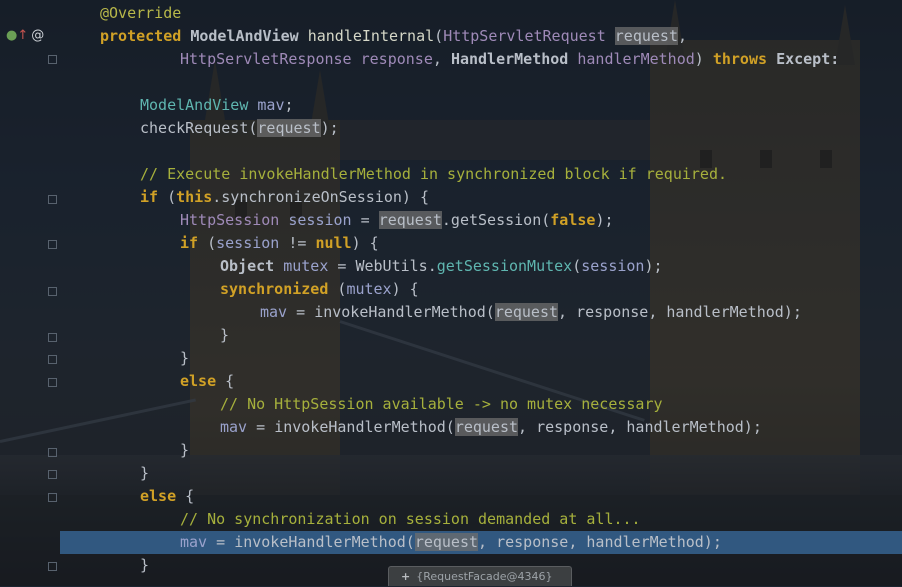 Image resolution: width=902 pixels, height=587 pixels. What do you see at coordinates (266, 59) in the screenshot?
I see `type-name: HttpServletResponse` at bounding box center [266, 59].